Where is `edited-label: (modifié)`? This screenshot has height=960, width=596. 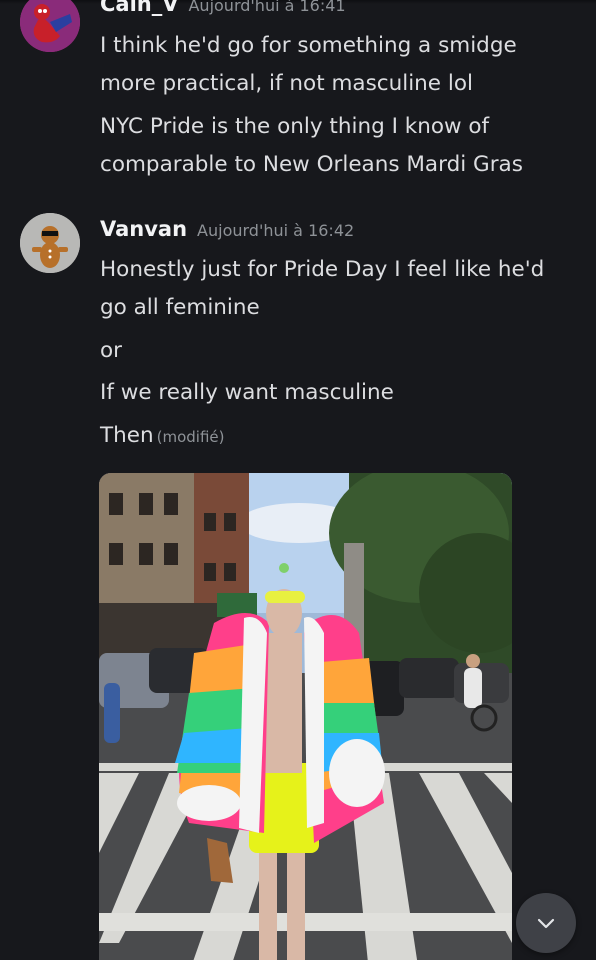 edited-label: (modifié) is located at coordinates (190, 437).